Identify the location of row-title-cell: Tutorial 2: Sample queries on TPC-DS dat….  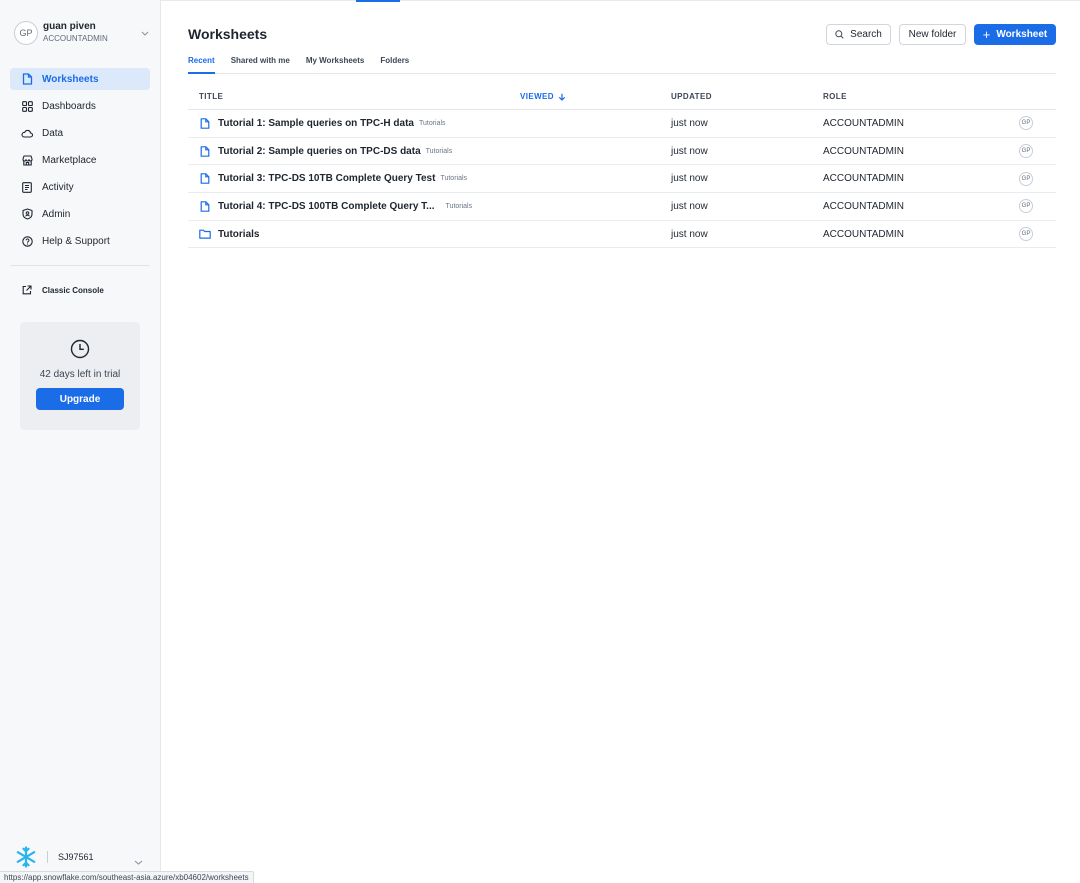
(354, 151).